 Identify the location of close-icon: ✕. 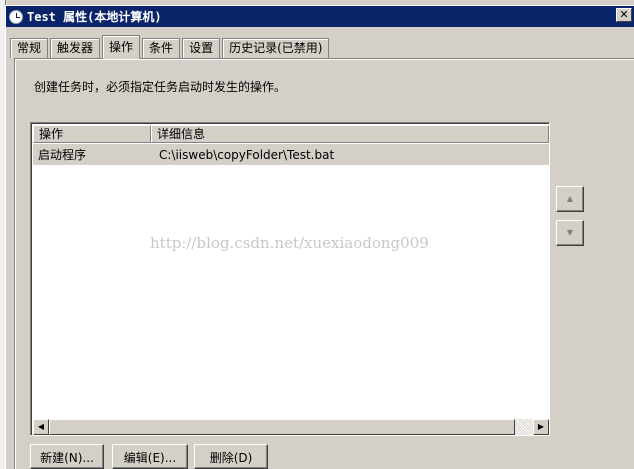
(624, 15).